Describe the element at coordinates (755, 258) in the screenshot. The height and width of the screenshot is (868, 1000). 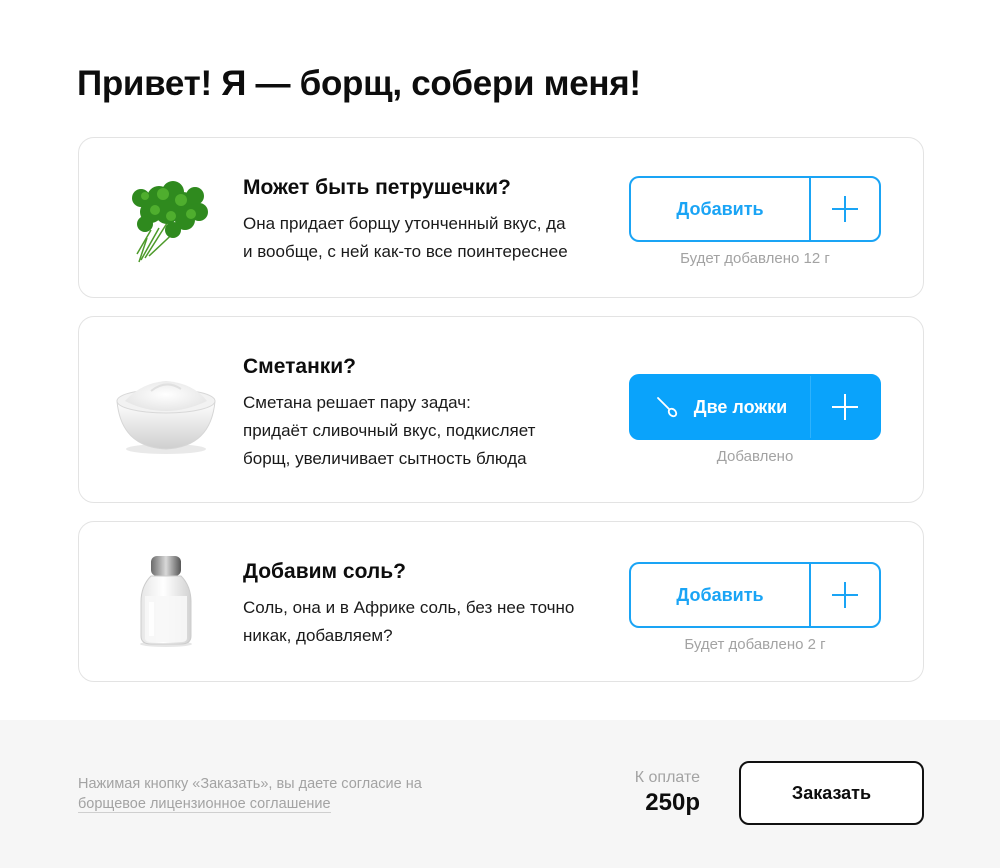
I see `ingredient-status: Будет добавлено 12 г` at that location.